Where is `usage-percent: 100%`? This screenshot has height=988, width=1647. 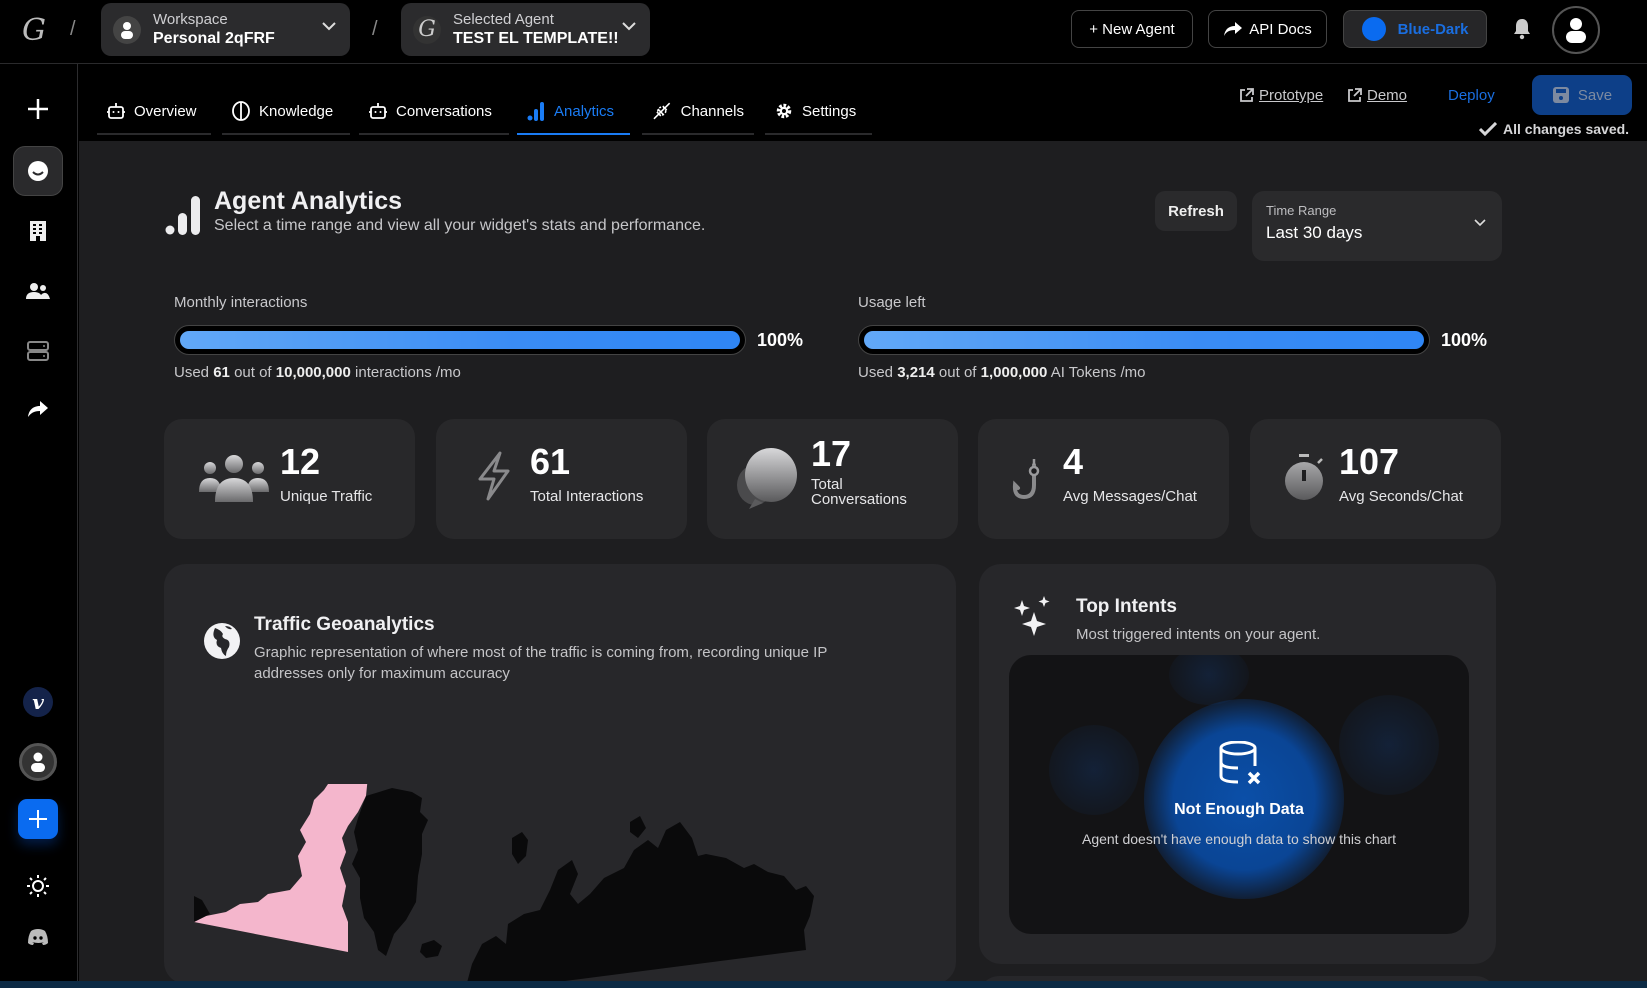
usage-percent: 100% is located at coordinates (1464, 340).